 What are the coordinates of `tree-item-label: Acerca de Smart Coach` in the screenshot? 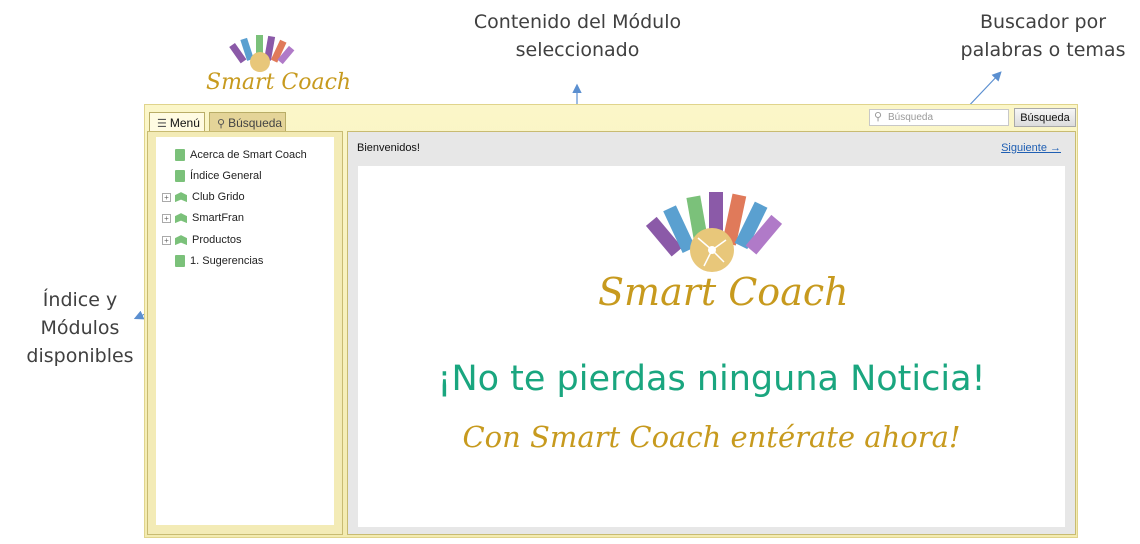 It's located at (248, 155).